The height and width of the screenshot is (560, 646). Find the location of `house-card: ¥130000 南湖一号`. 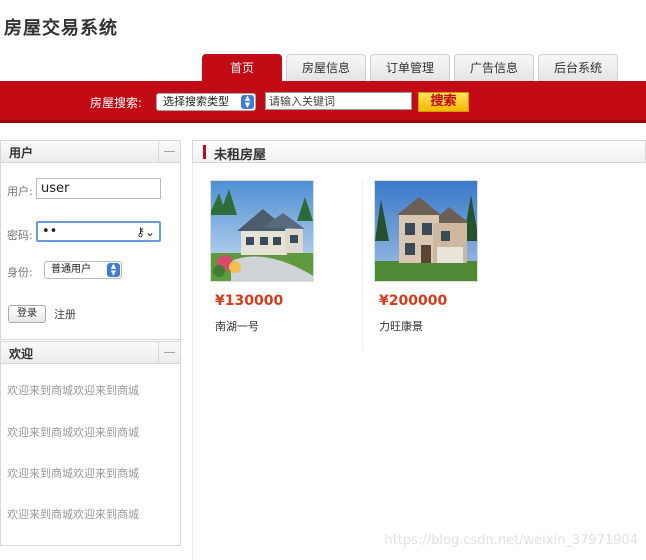

house-card: ¥130000 南湖一号 is located at coordinates (283, 265).